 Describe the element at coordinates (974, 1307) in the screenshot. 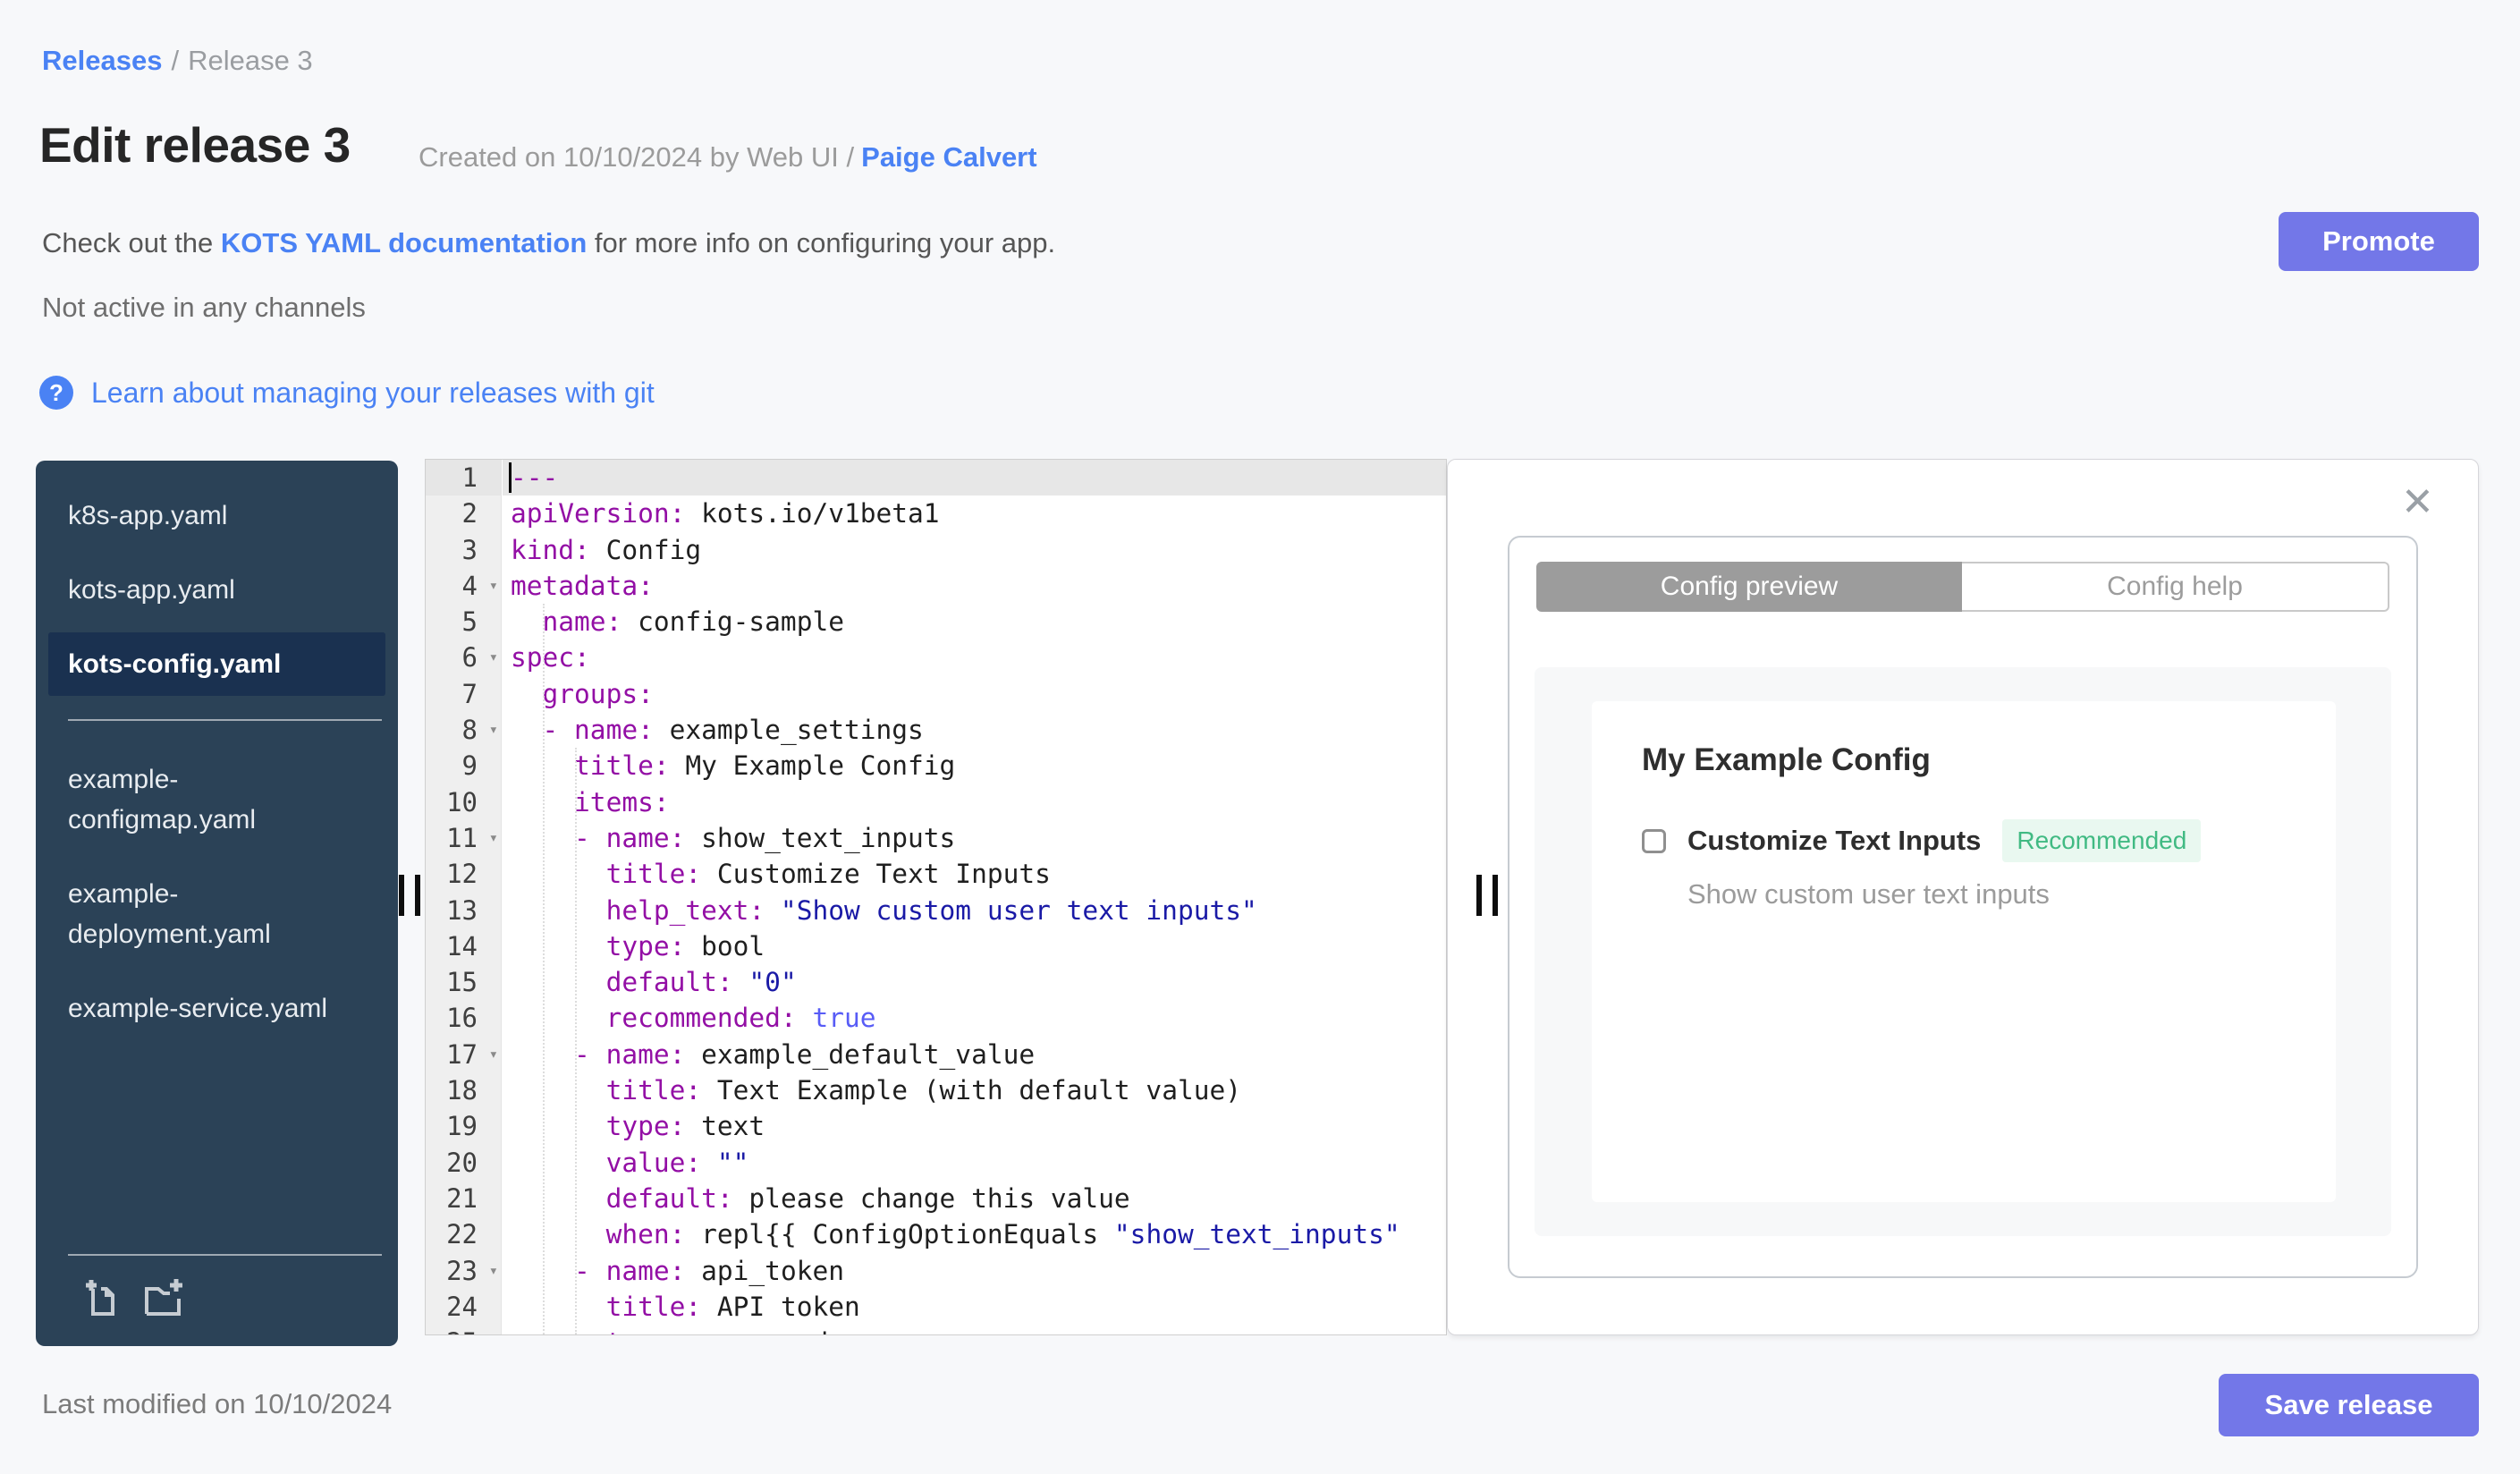

I see `code-line-24: title: API token` at that location.